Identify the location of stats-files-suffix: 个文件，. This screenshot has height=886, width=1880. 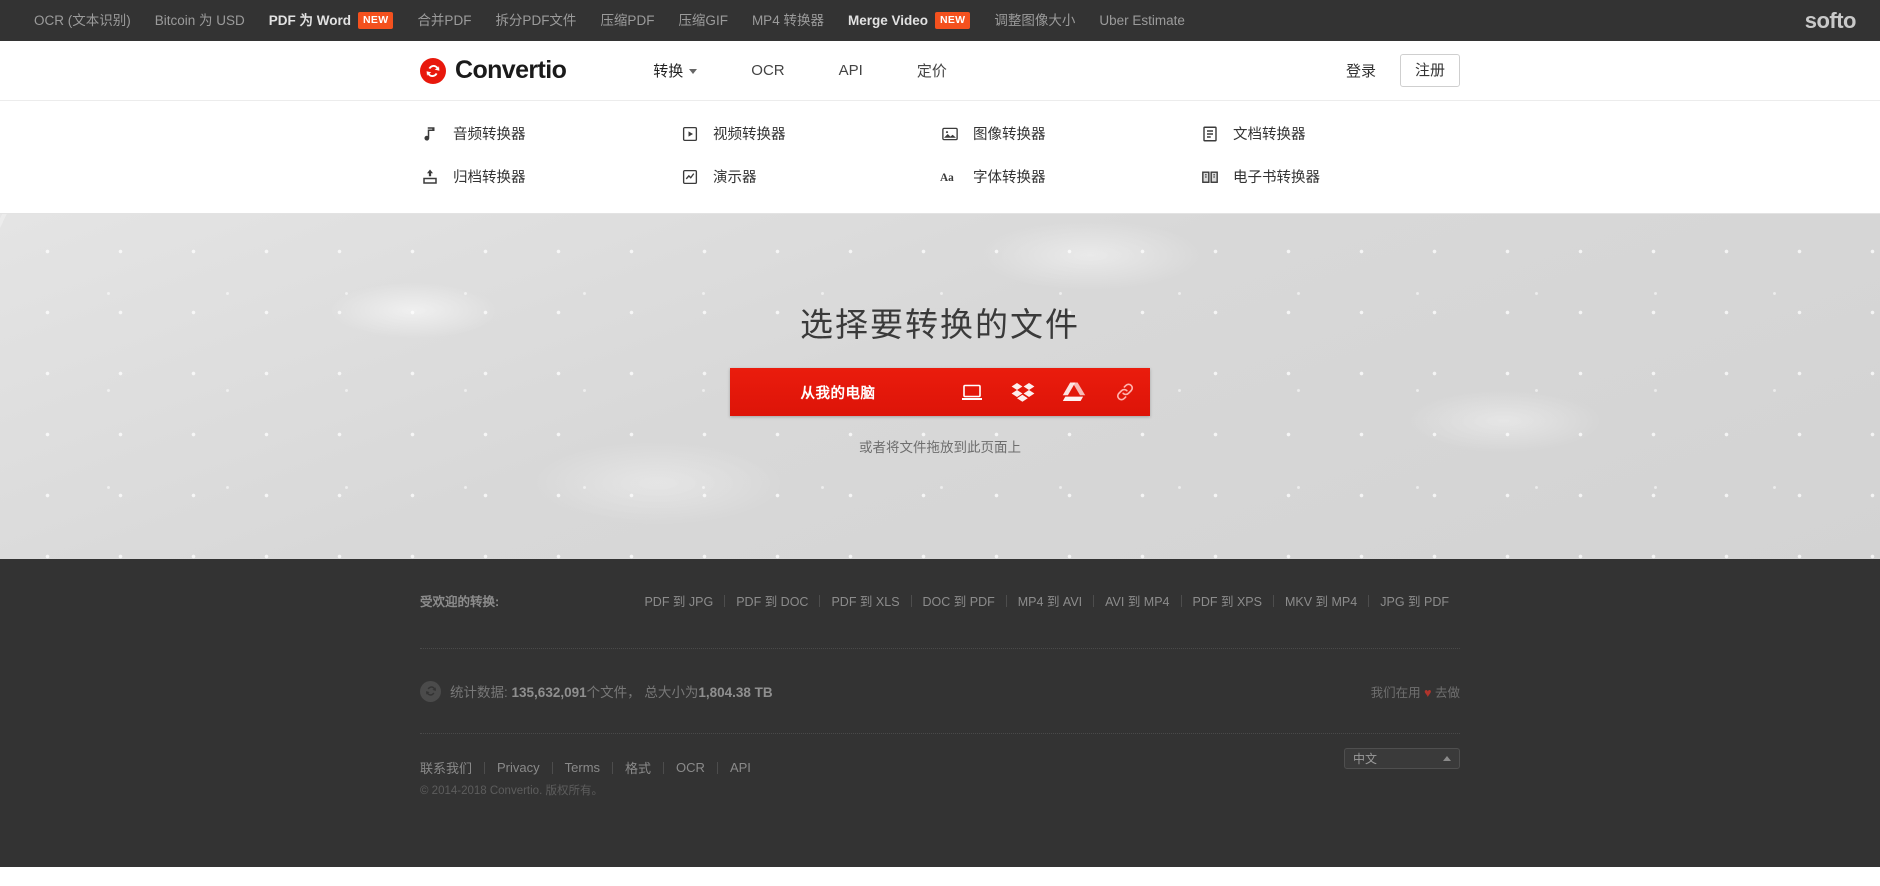
(613, 692).